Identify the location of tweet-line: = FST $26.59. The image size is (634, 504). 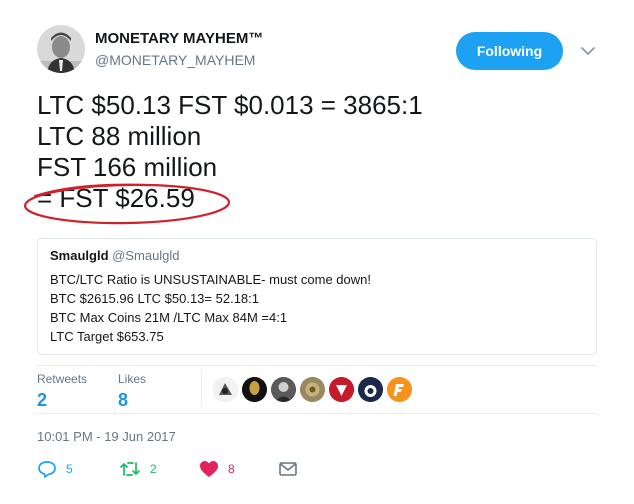
(116, 198).